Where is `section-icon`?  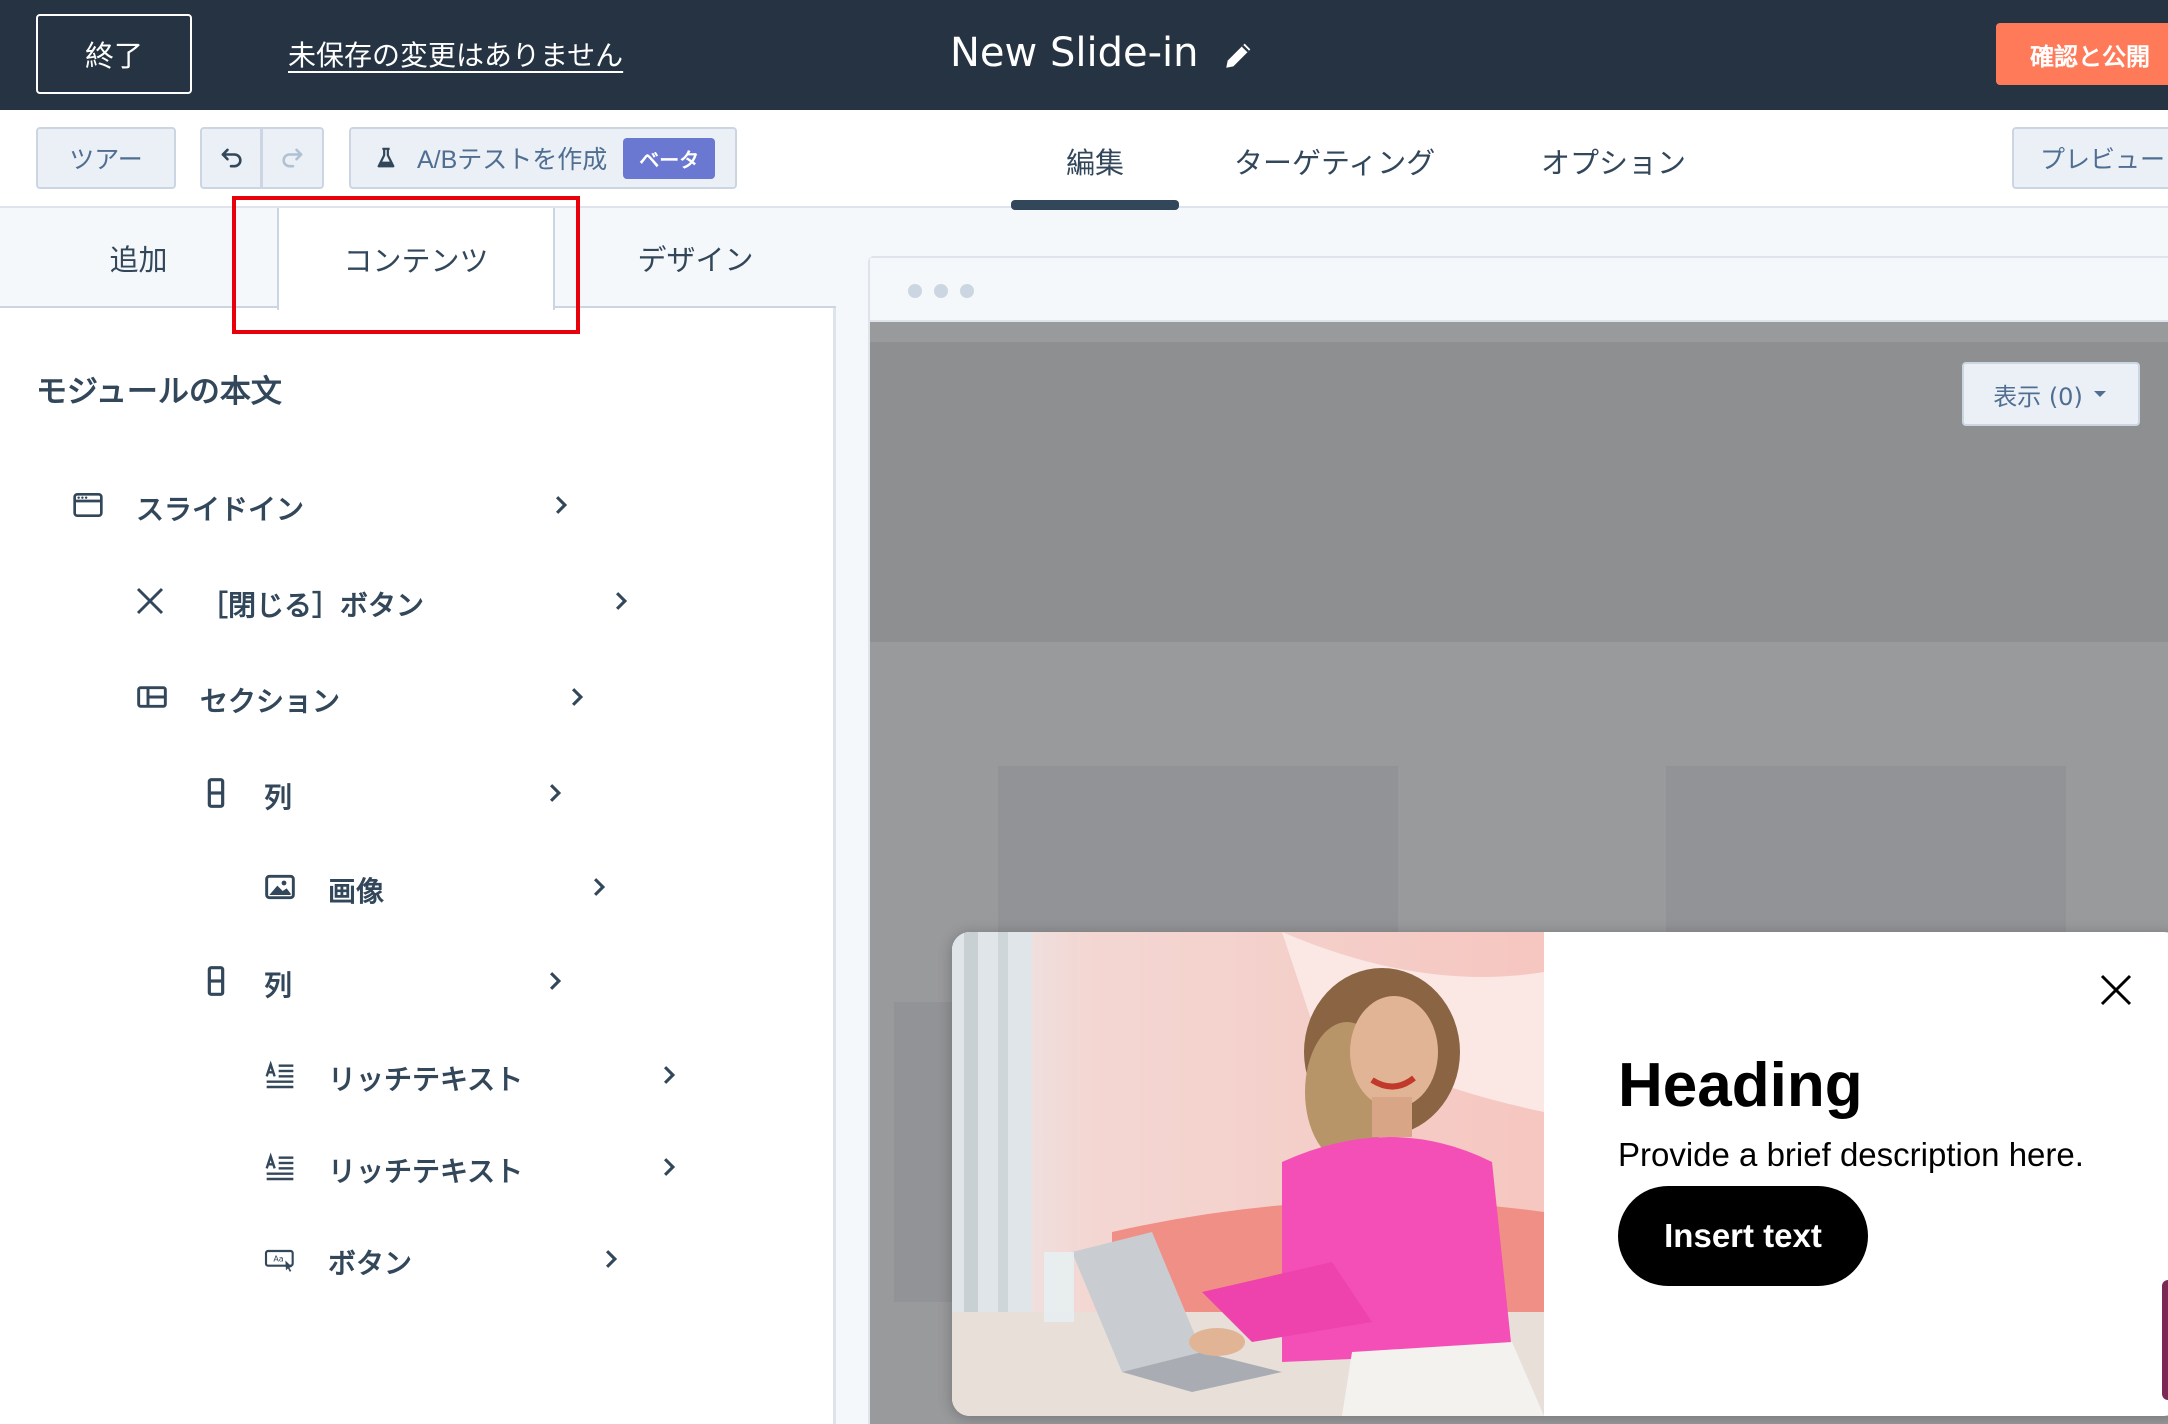
section-icon is located at coordinates (152, 697).